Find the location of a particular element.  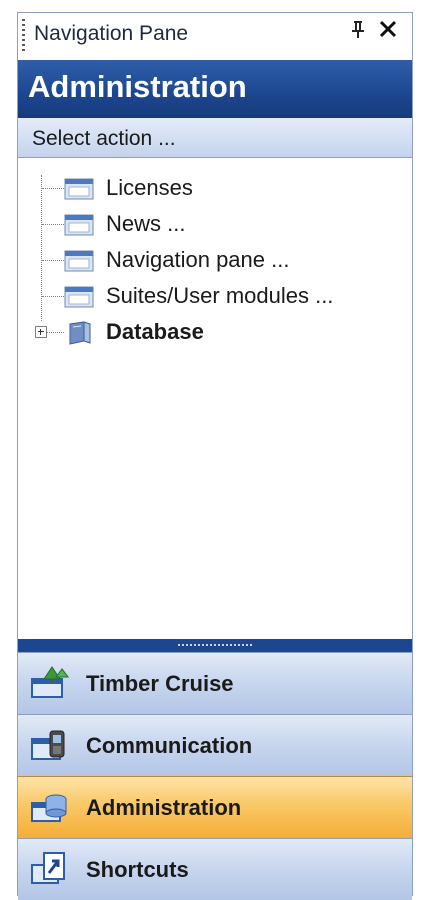

pane-header: Administration is located at coordinates (215, 89).